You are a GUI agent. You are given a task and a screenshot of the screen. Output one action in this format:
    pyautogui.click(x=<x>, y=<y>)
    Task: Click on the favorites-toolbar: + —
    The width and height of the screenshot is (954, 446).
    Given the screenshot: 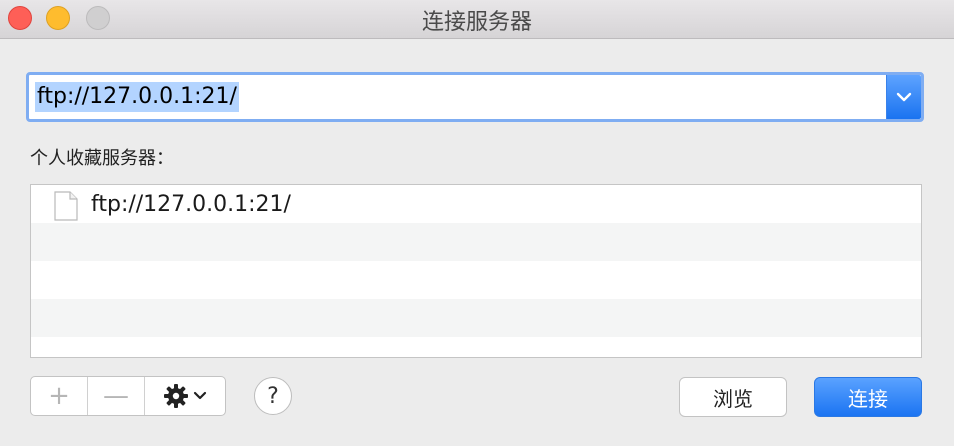 What is the action you would take?
    pyautogui.click(x=128, y=396)
    